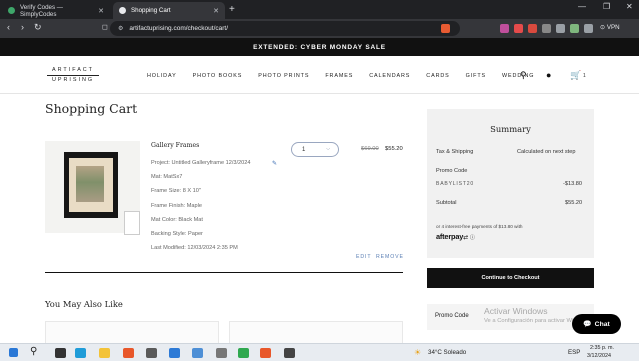 This screenshot has height=361, width=639. I want to click on back-icon: ‹, so click(8, 27).